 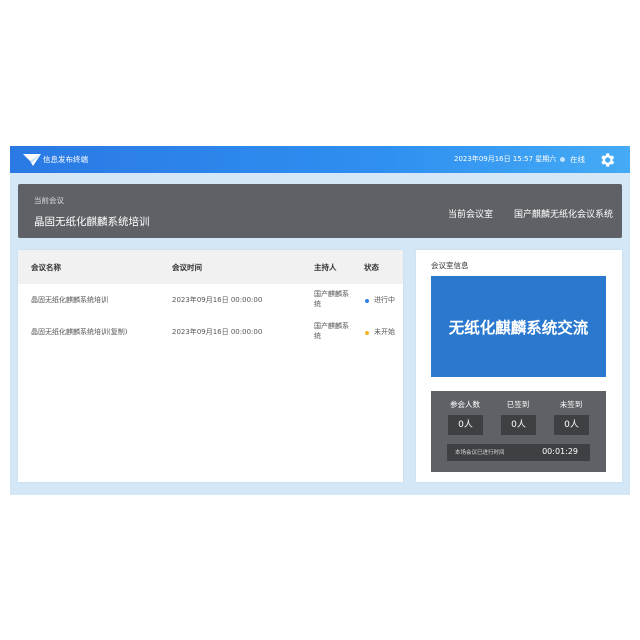 I want to click on unsigned-count: 0人, so click(x=571, y=425).